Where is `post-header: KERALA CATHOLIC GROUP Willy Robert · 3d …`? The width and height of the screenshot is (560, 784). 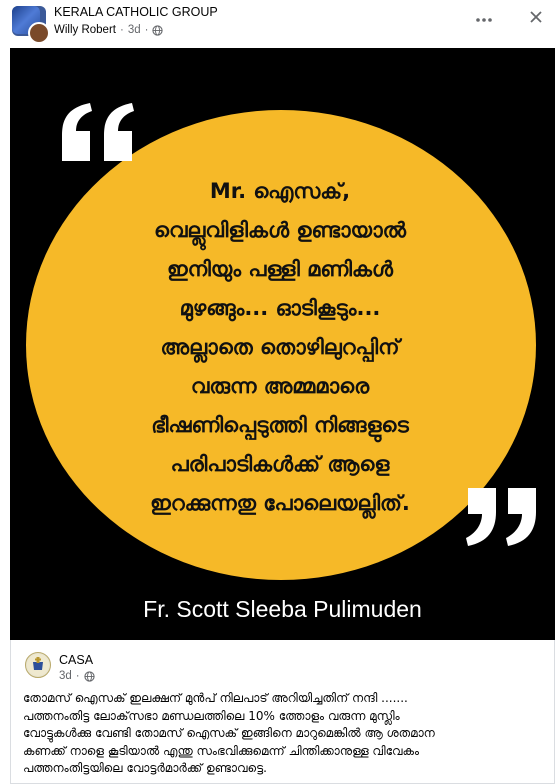 post-header: KERALA CATHOLIC GROUP Willy Robert · 3d … is located at coordinates (280, 22).